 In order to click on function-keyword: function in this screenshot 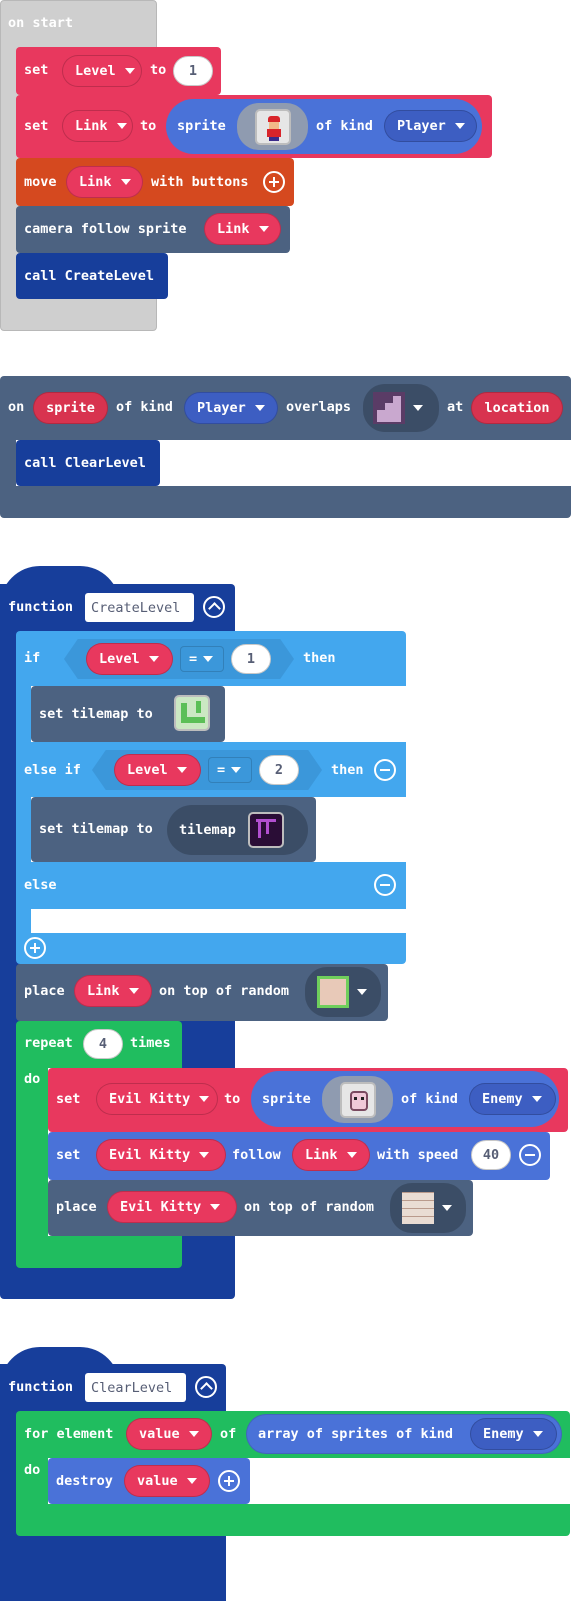, I will do `click(41, 607)`.